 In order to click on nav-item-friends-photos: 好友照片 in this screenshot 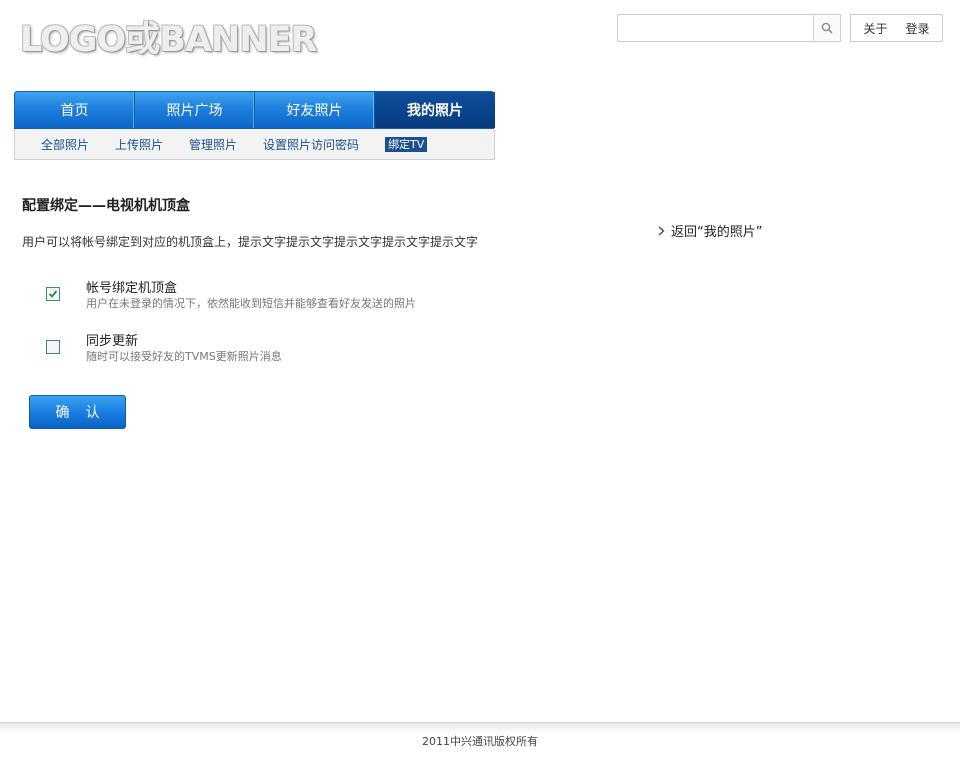, I will do `click(315, 110)`.